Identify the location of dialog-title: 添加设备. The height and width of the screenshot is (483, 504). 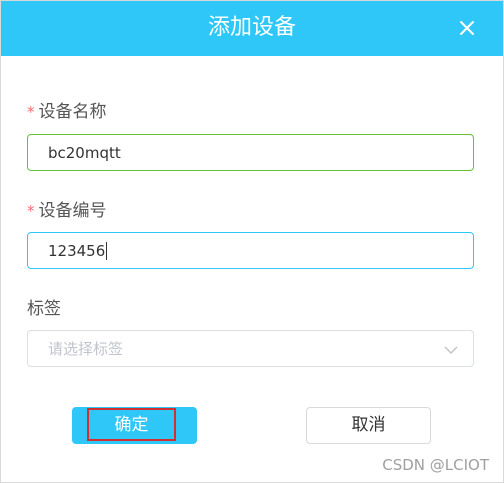
(251, 27).